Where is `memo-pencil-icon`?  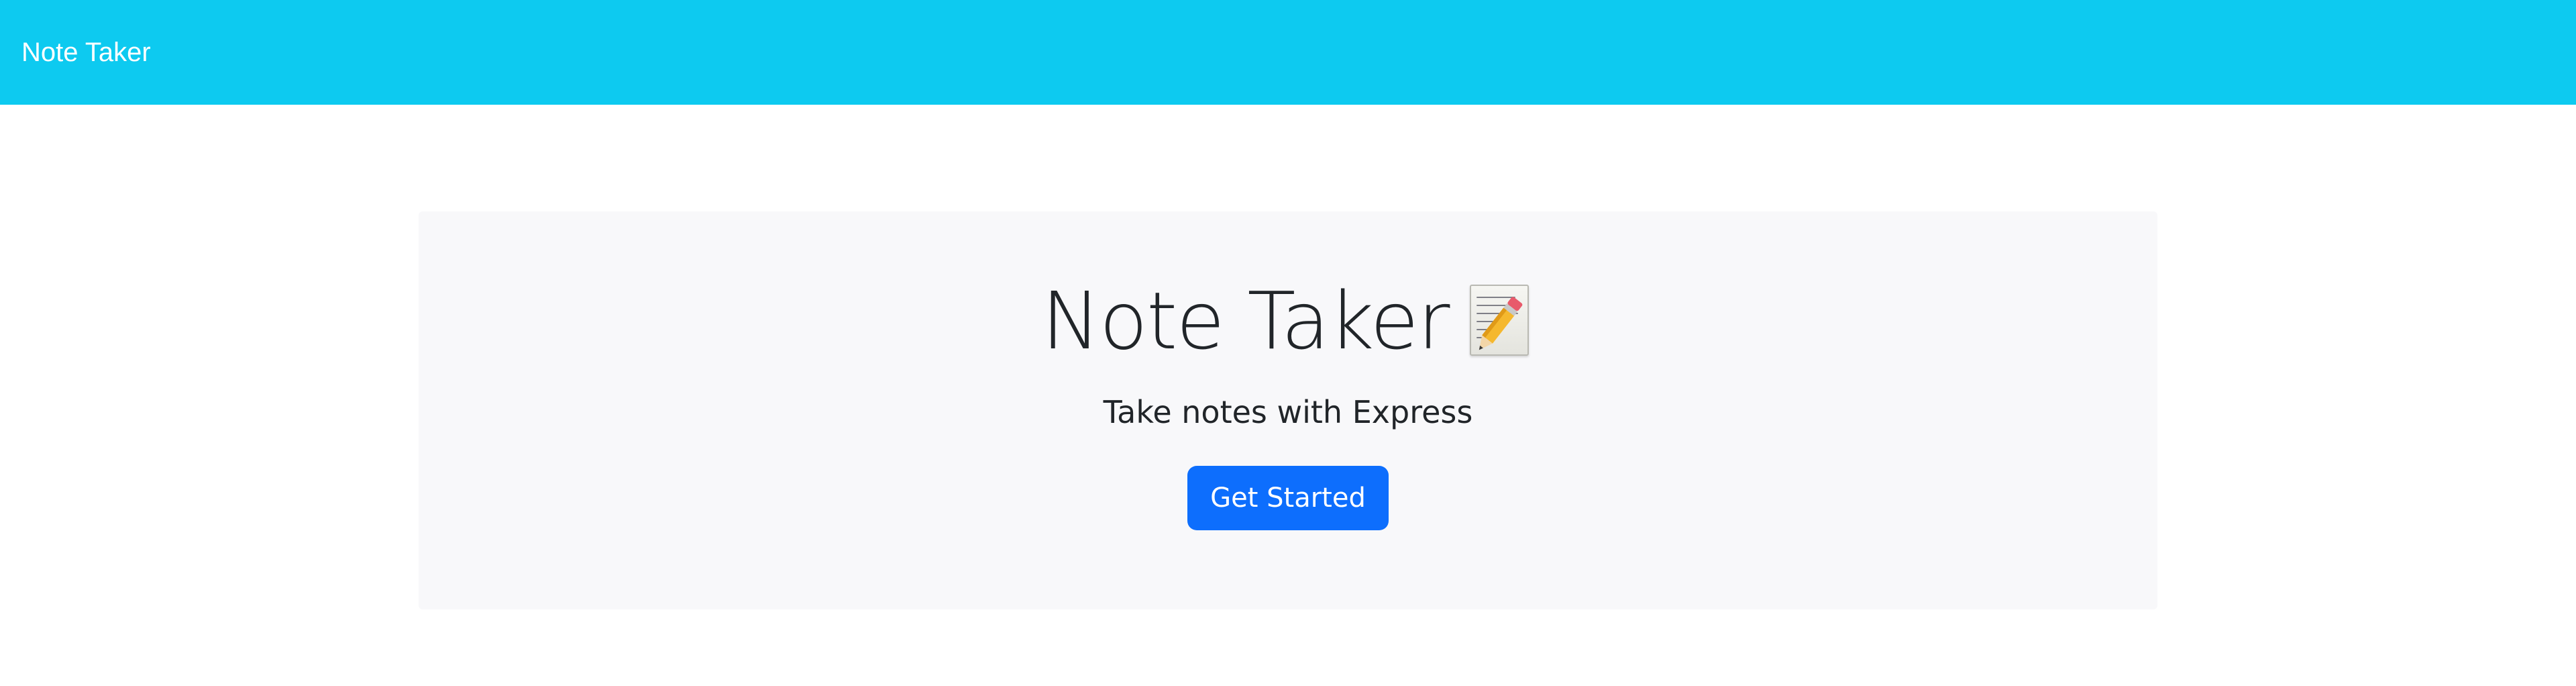
memo-pencil-icon is located at coordinates (1500, 320).